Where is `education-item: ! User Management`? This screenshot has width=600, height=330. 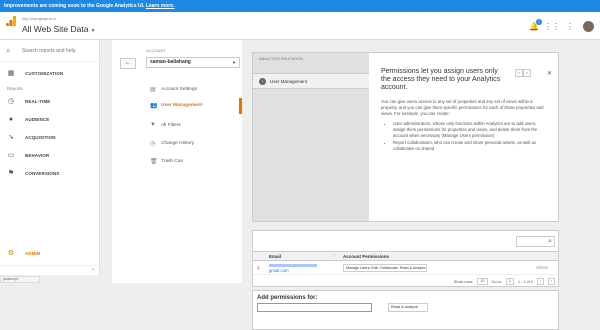 education-item: ! User Management is located at coordinates (311, 81).